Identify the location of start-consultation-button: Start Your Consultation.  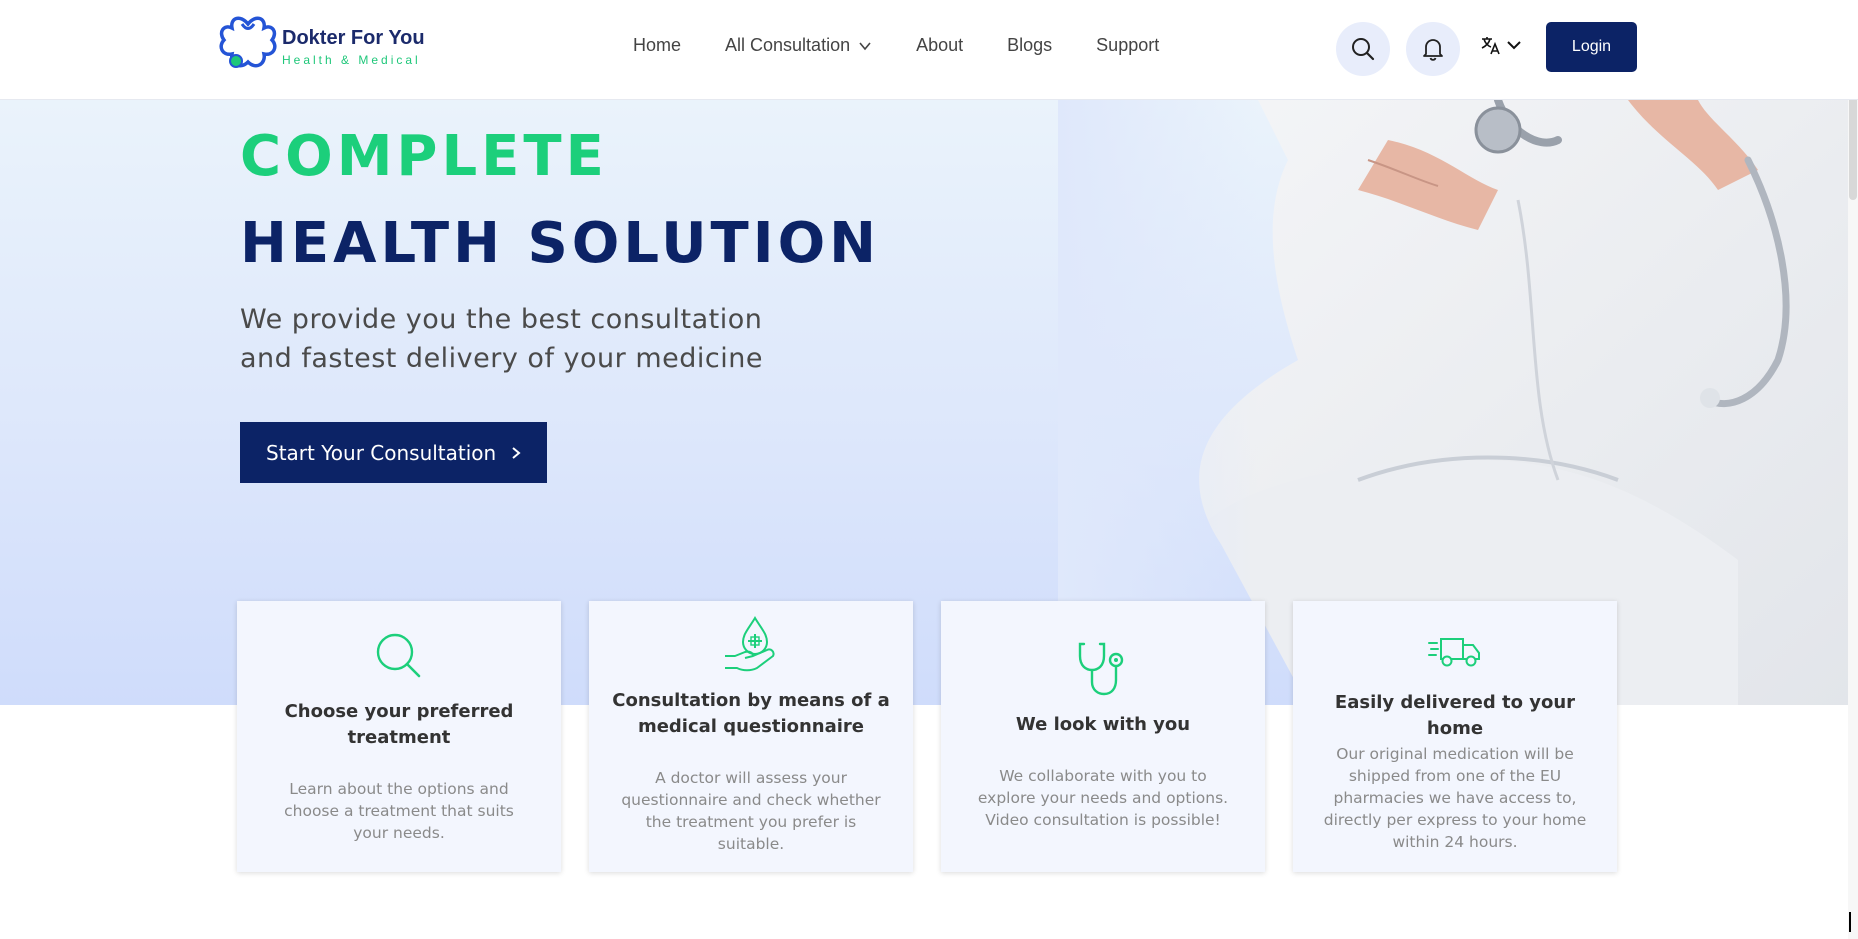
(393, 452).